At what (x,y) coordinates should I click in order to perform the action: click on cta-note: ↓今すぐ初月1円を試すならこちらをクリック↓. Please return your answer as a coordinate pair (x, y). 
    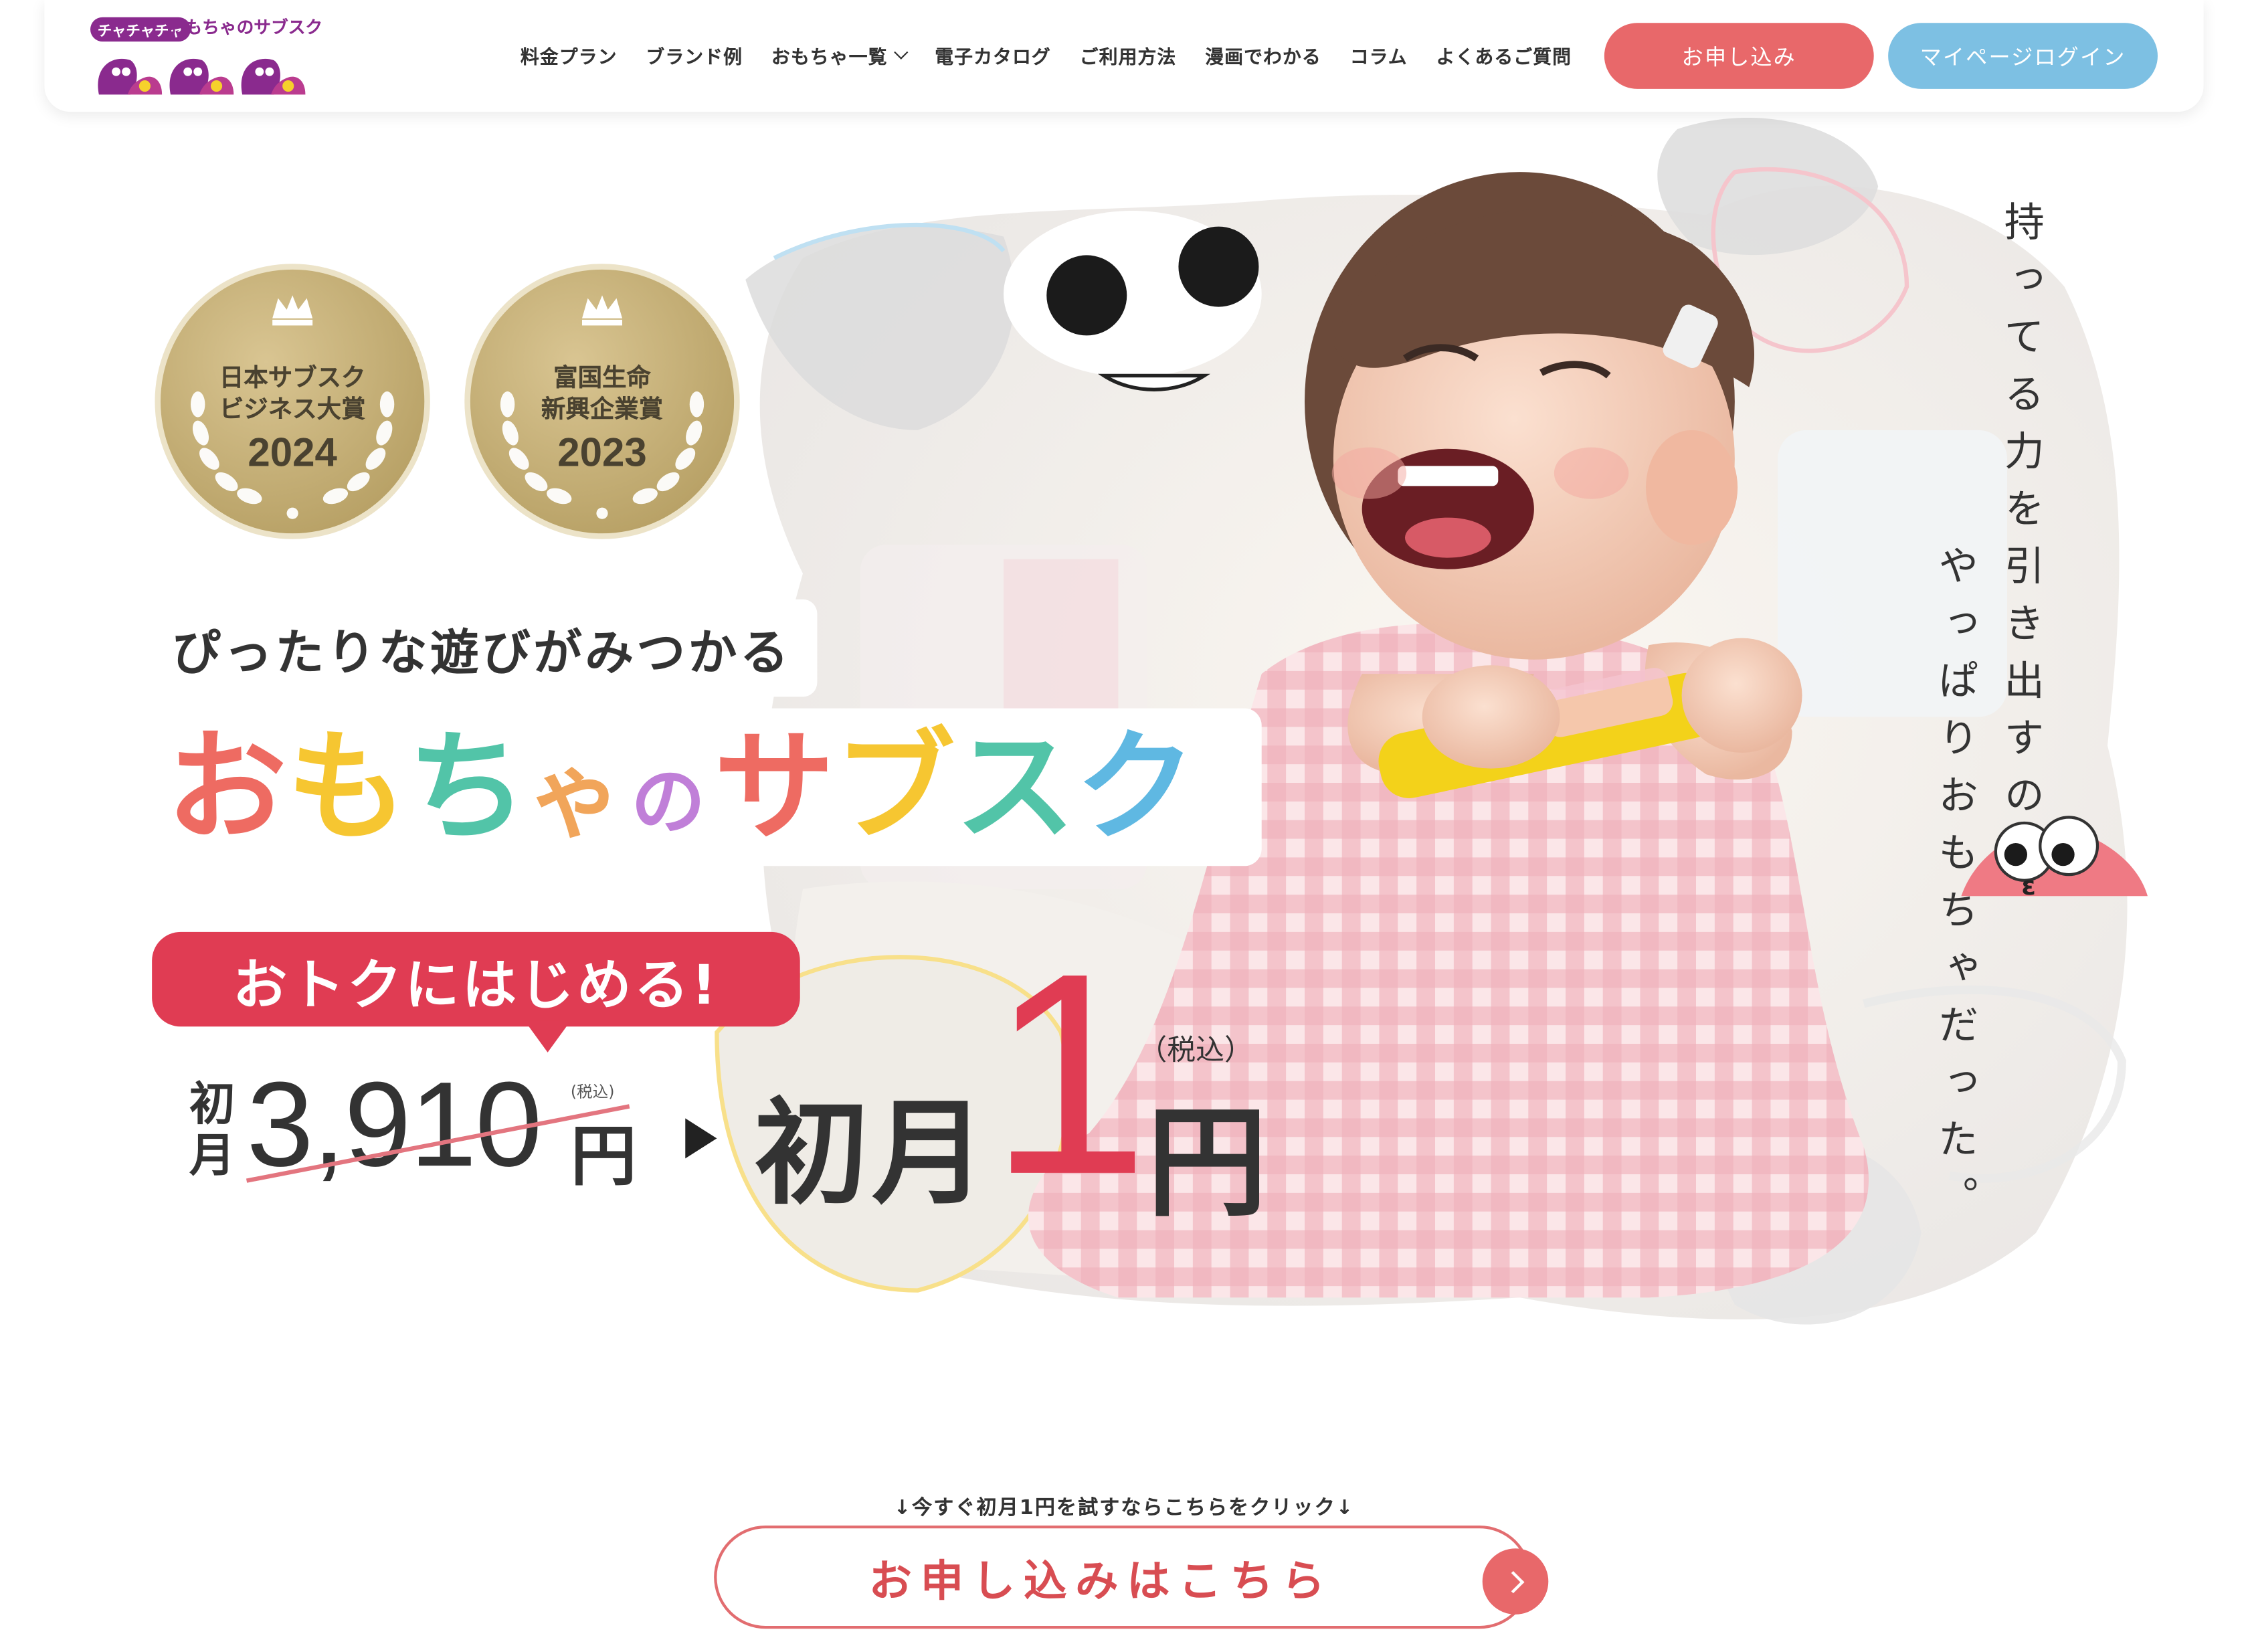
    Looking at the image, I should click on (1124, 1509).